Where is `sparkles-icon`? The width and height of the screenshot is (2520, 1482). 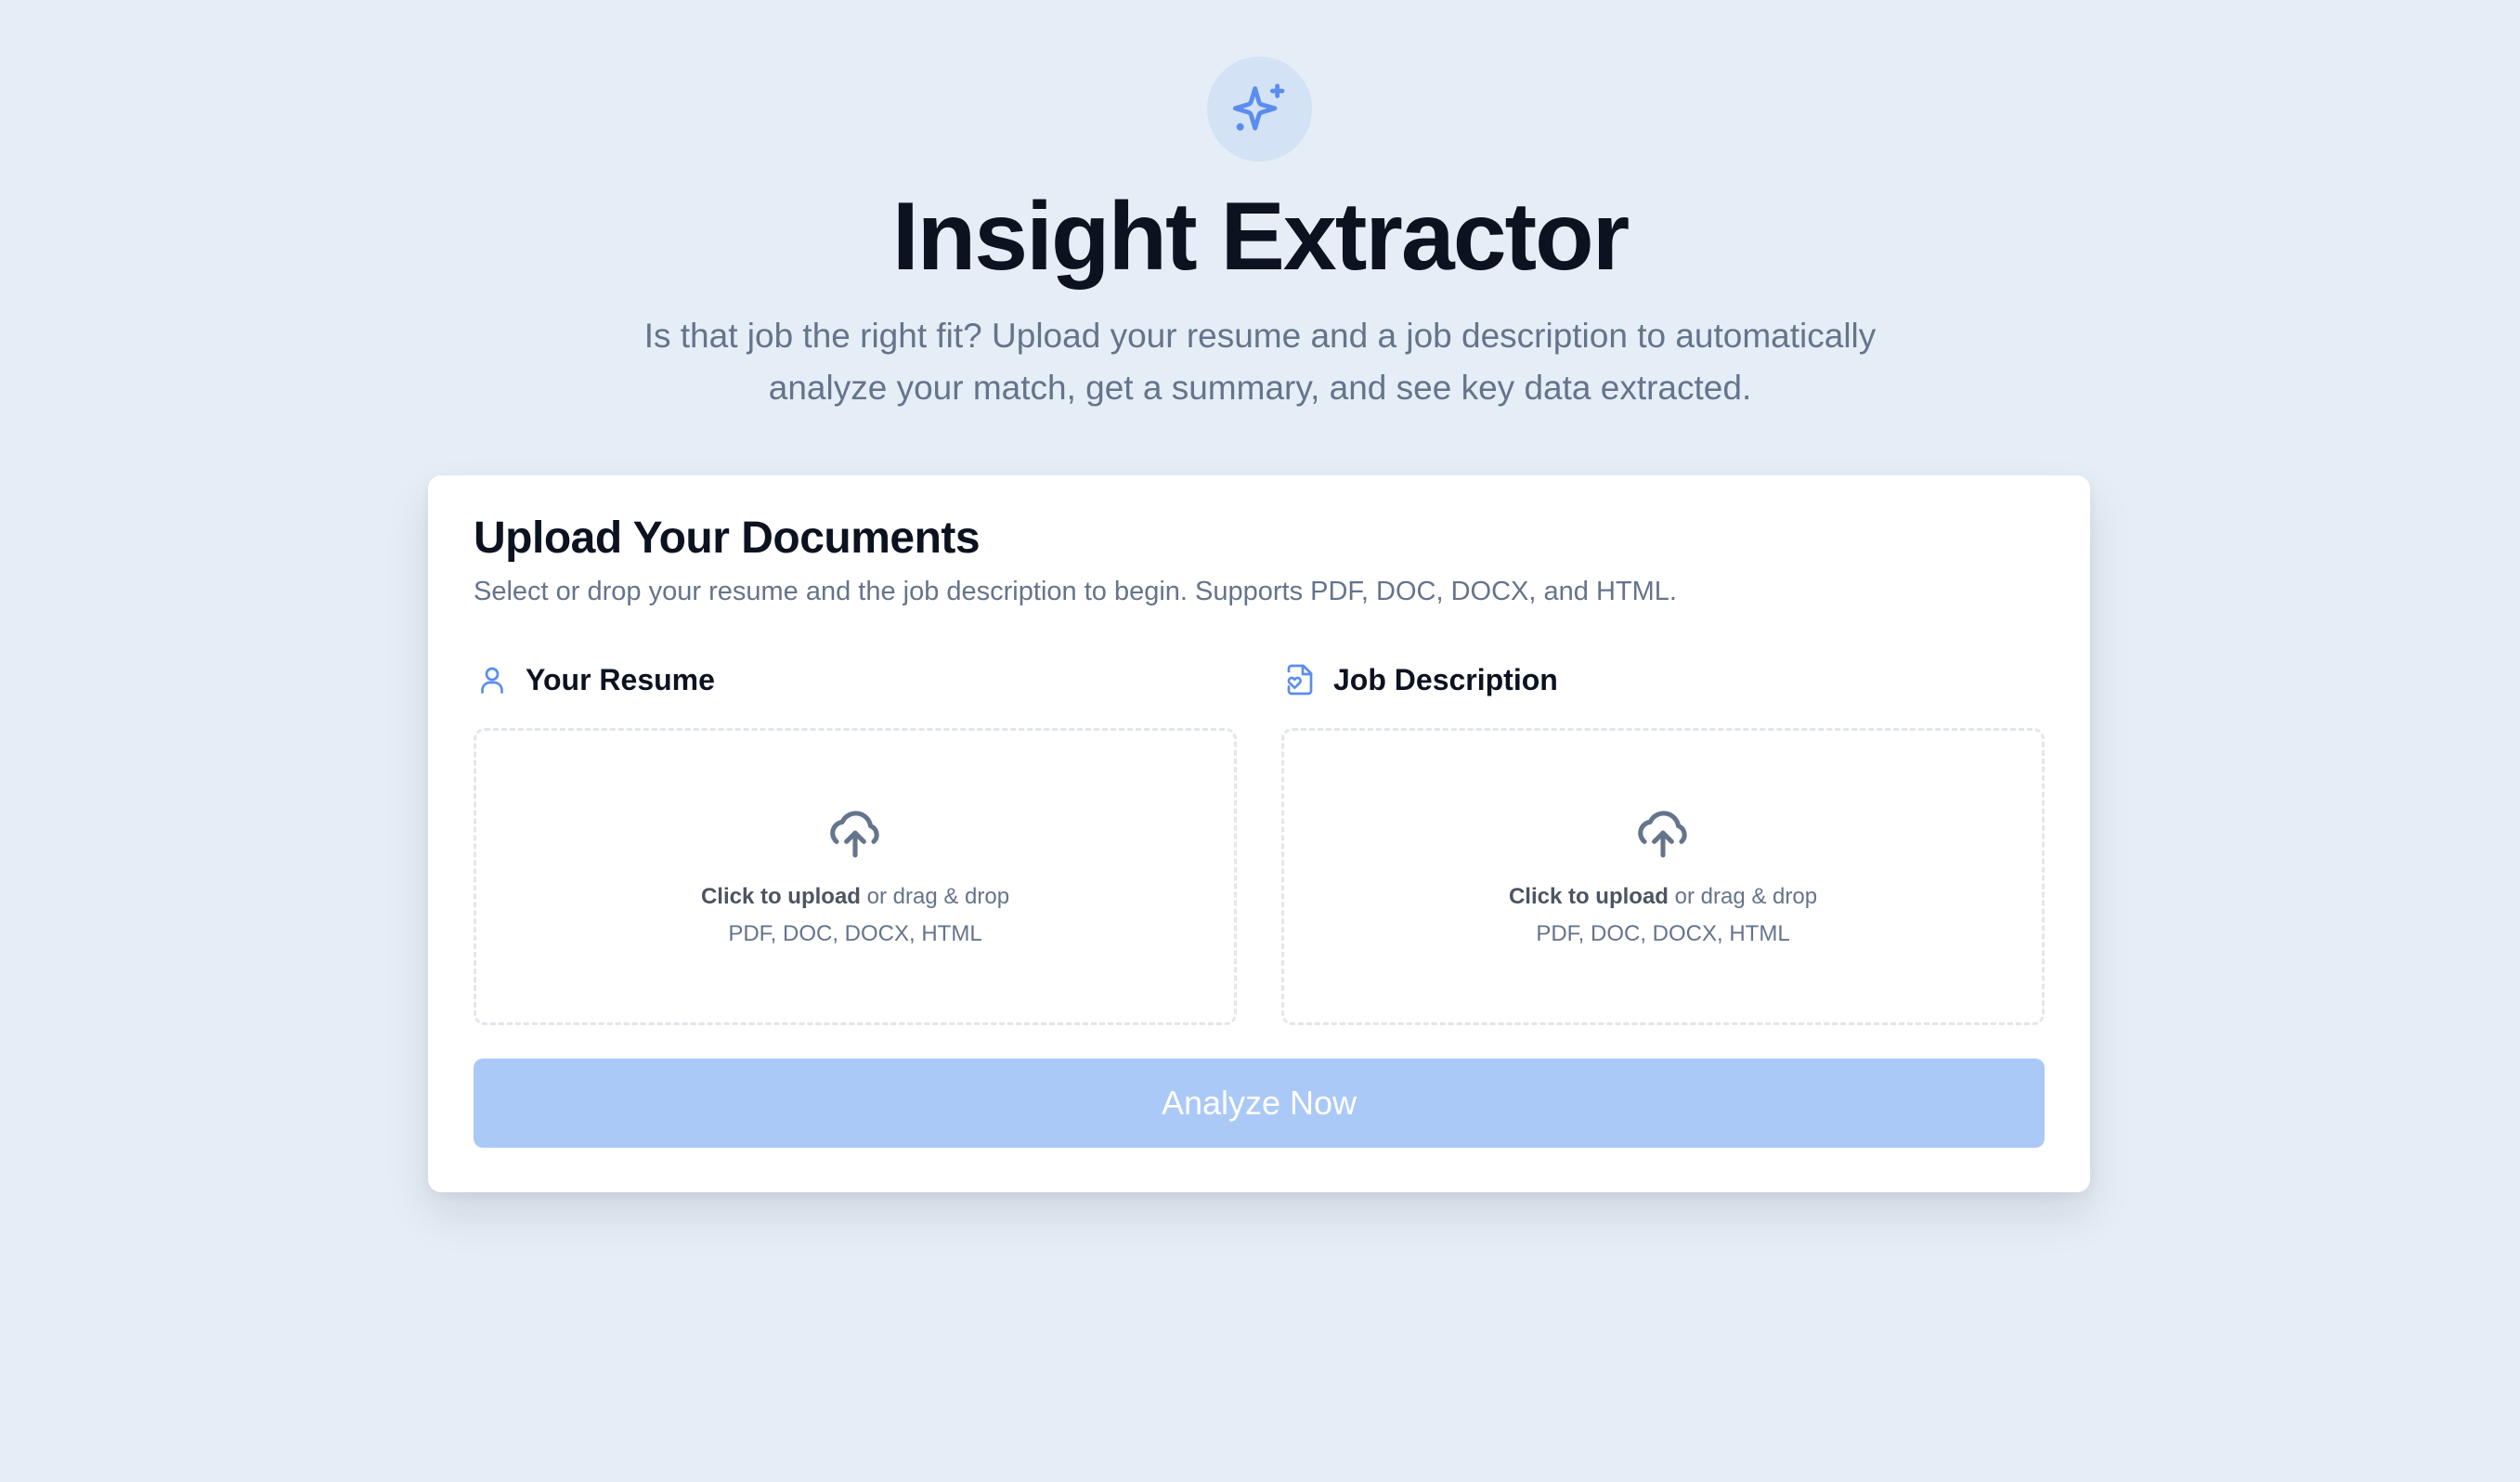 sparkles-icon is located at coordinates (1259, 109).